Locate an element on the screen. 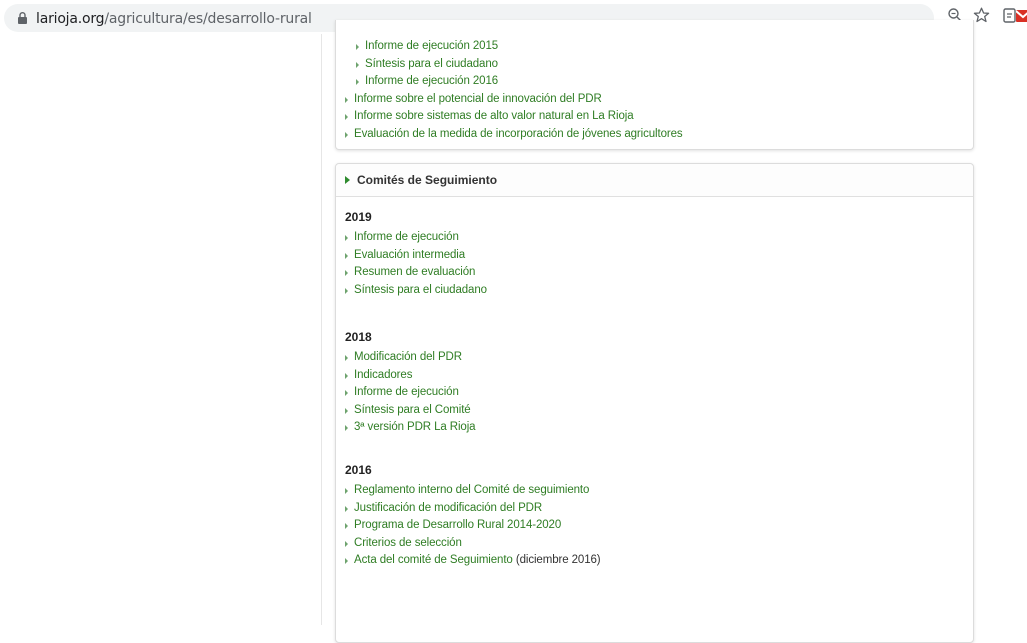 The height and width of the screenshot is (643, 1027). list-item: Indicadores is located at coordinates (410, 376).